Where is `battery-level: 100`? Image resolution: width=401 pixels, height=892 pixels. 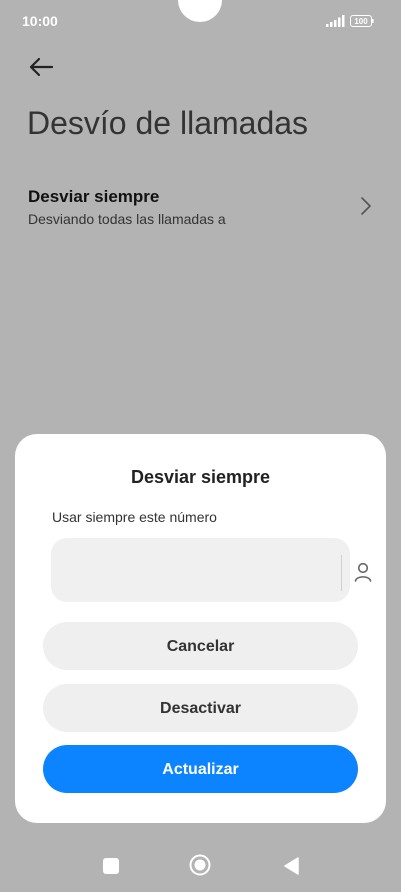 battery-level: 100 is located at coordinates (361, 21).